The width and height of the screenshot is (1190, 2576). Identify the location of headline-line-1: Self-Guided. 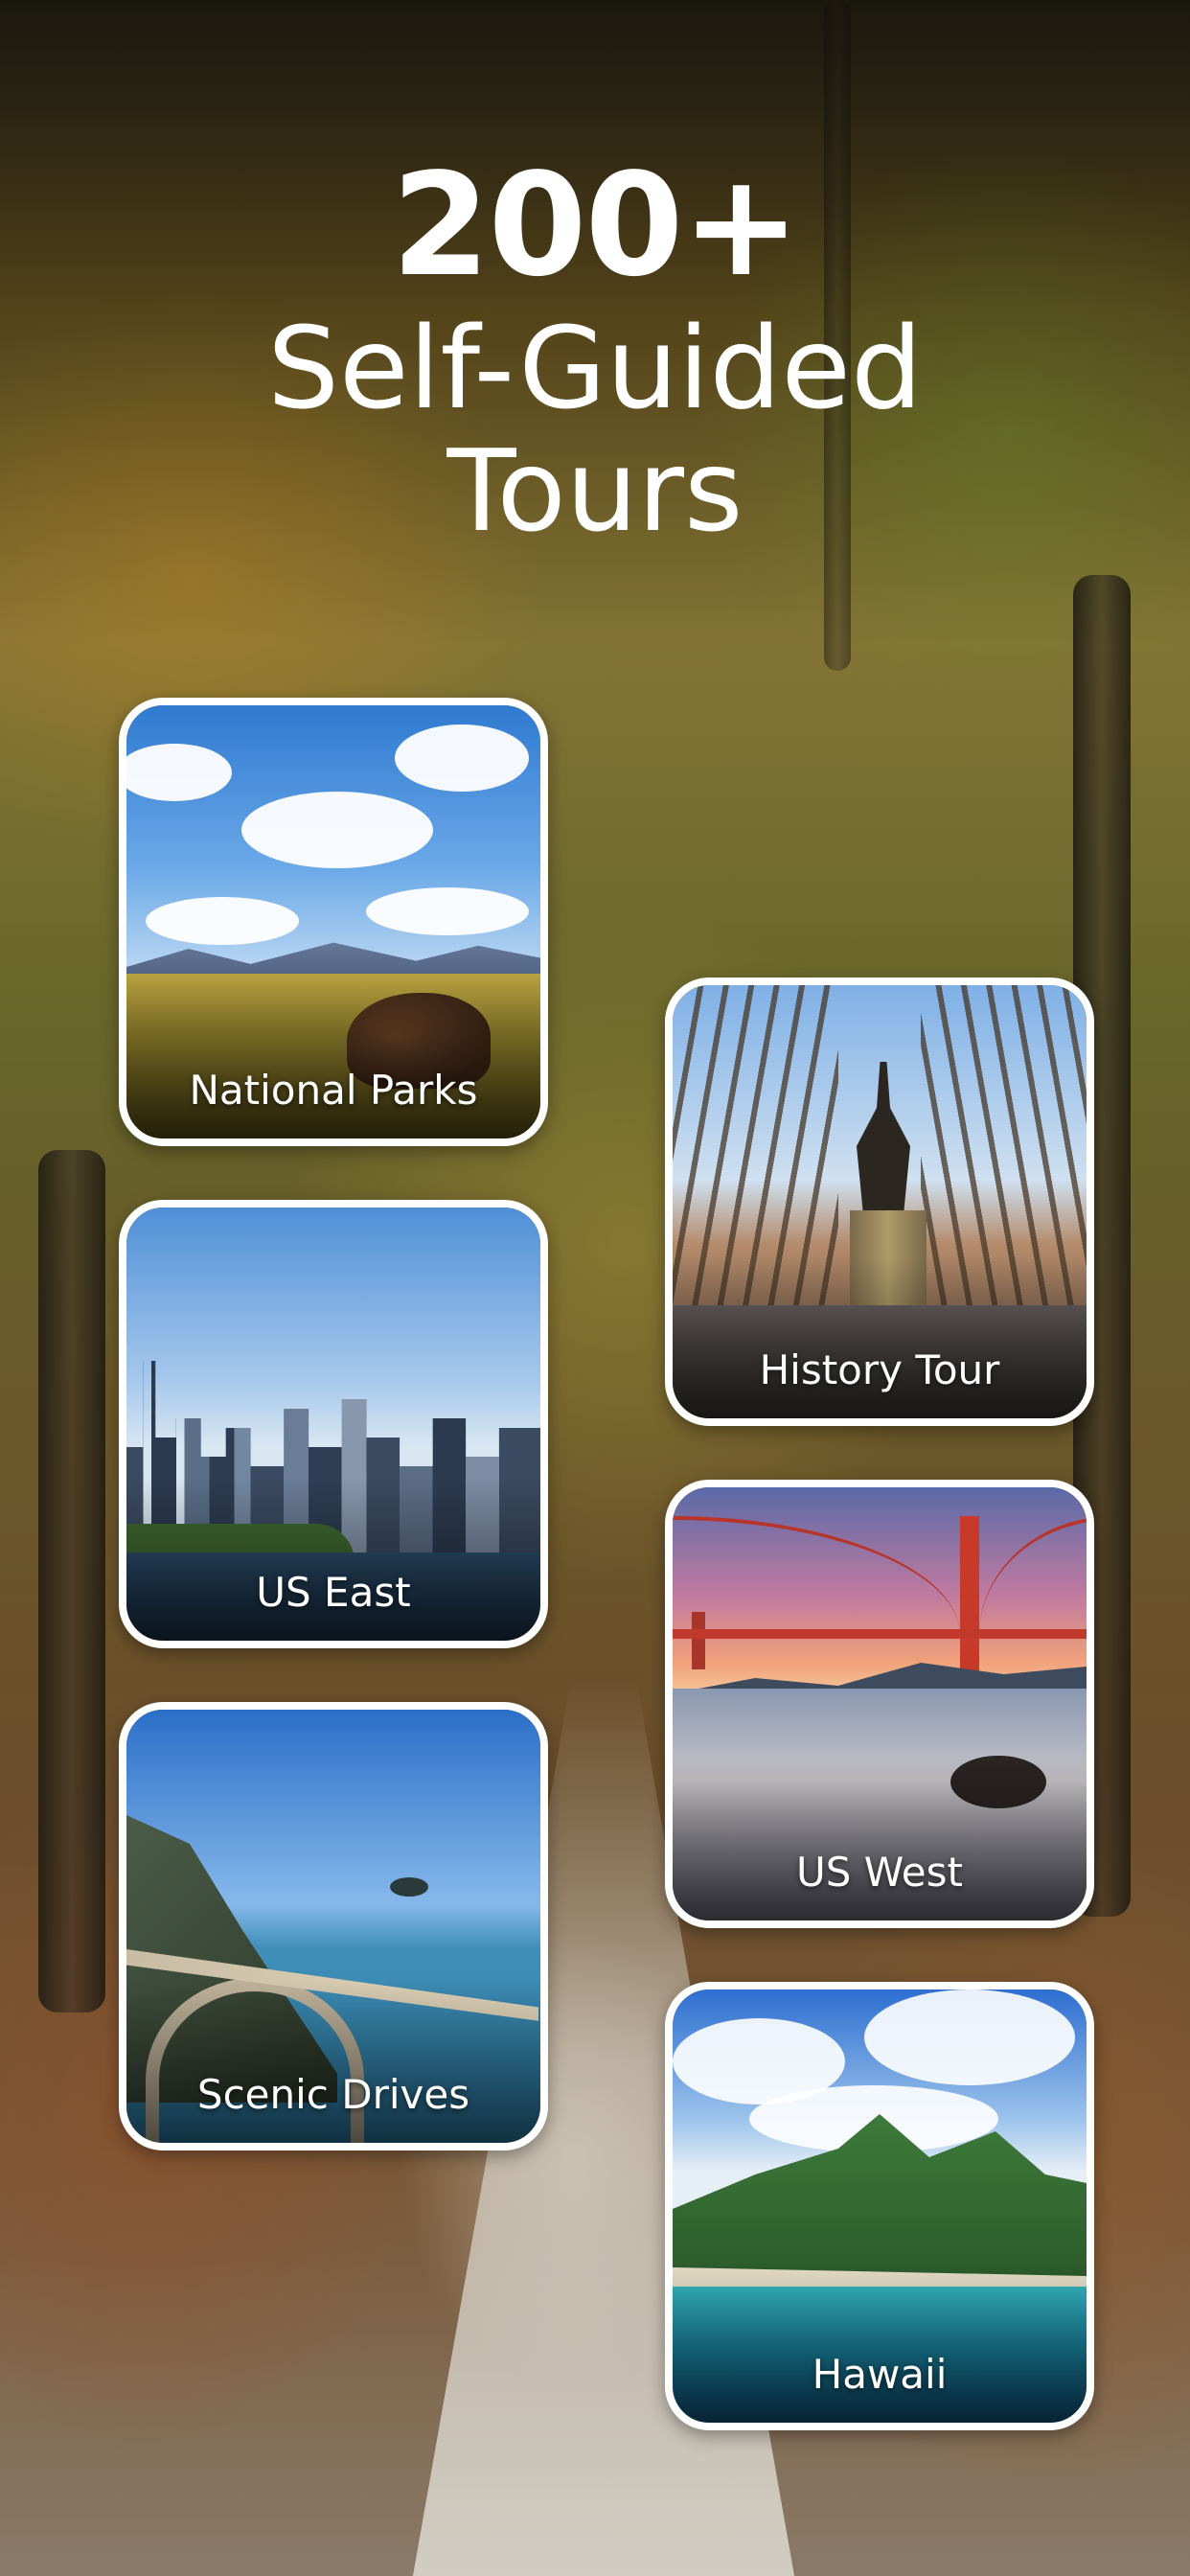
(595, 368).